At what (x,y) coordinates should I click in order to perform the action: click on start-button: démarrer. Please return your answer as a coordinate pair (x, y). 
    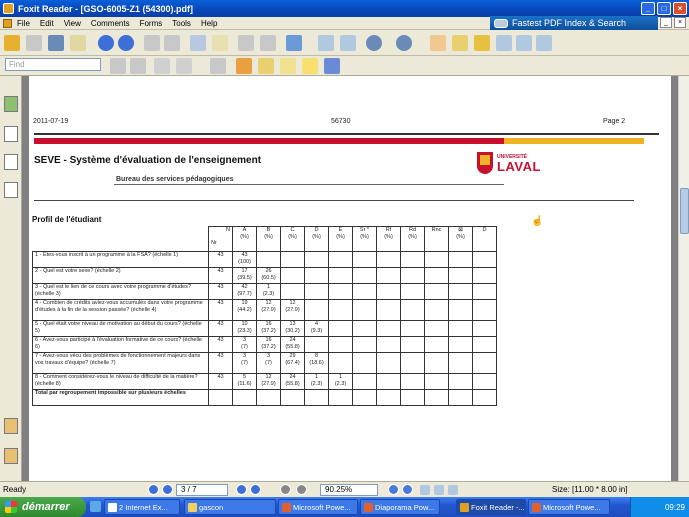
    Looking at the image, I should click on (43, 507).